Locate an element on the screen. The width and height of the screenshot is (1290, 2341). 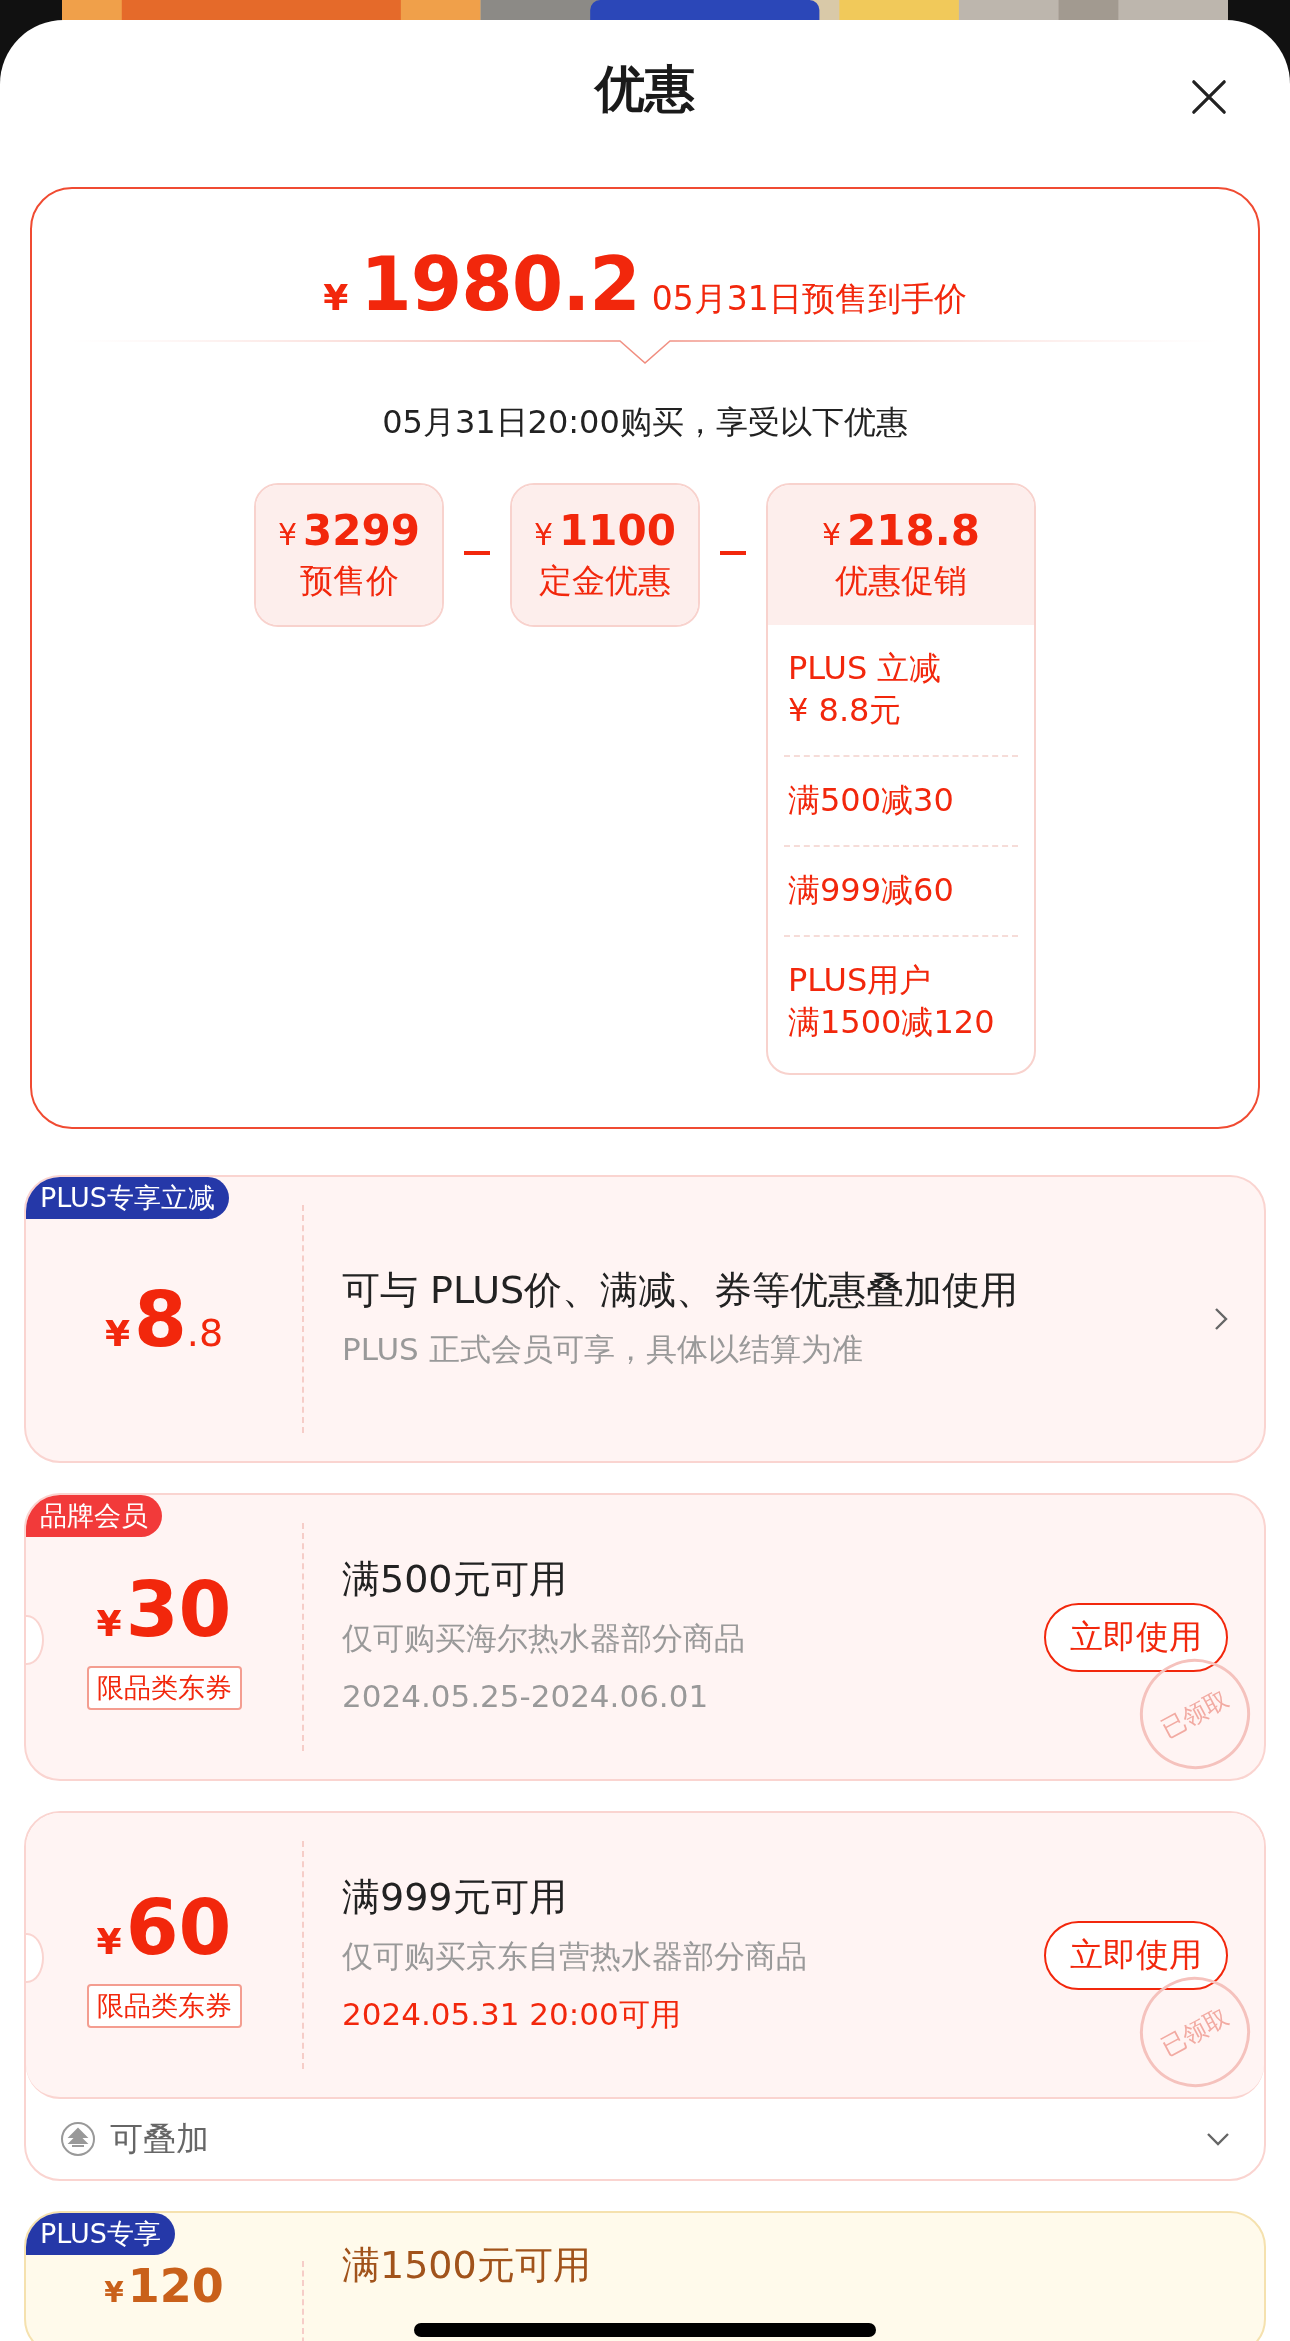
chevron-down-icon is located at coordinates (1218, 2139).